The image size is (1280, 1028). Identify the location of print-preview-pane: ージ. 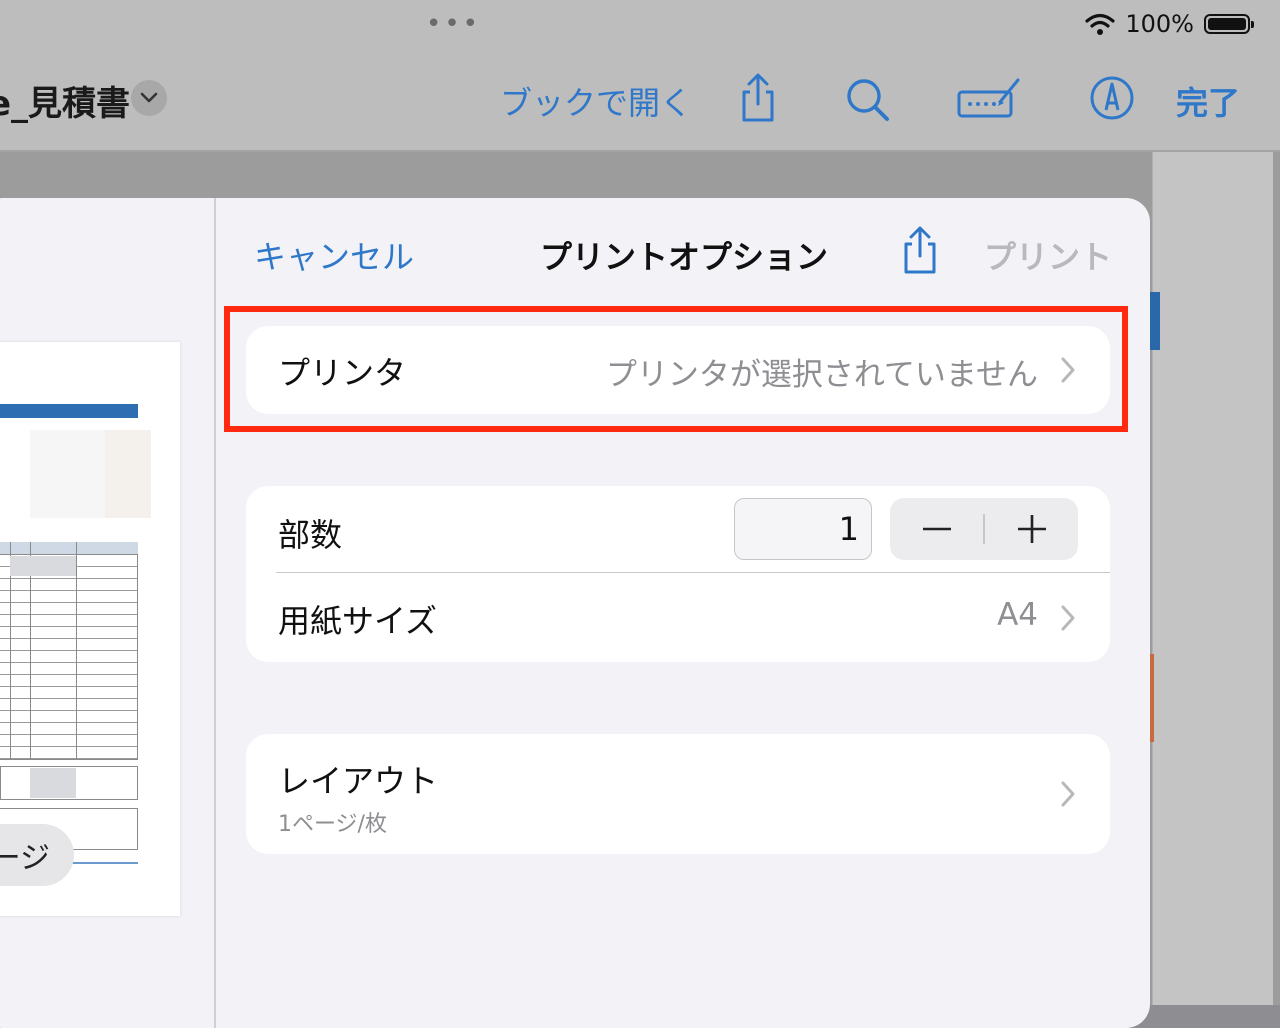
(108, 613).